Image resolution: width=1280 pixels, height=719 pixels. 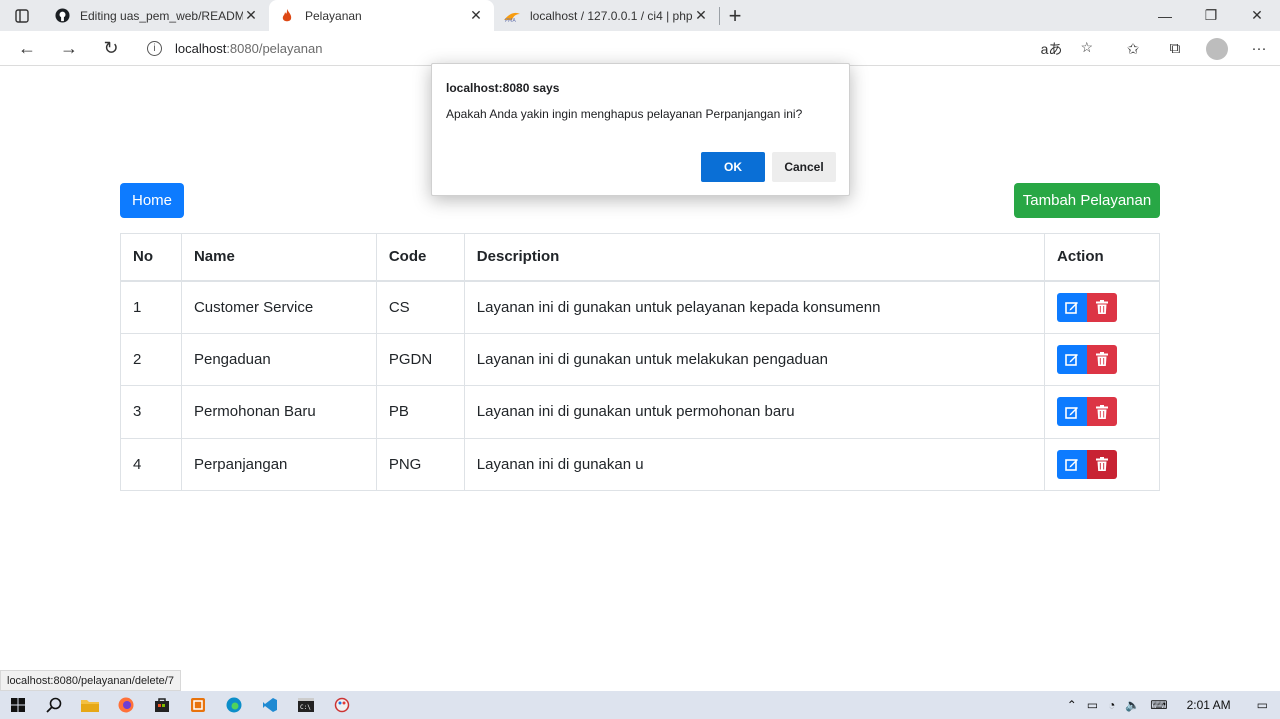 I want to click on tab-actions-button, so click(x=22, y=15).